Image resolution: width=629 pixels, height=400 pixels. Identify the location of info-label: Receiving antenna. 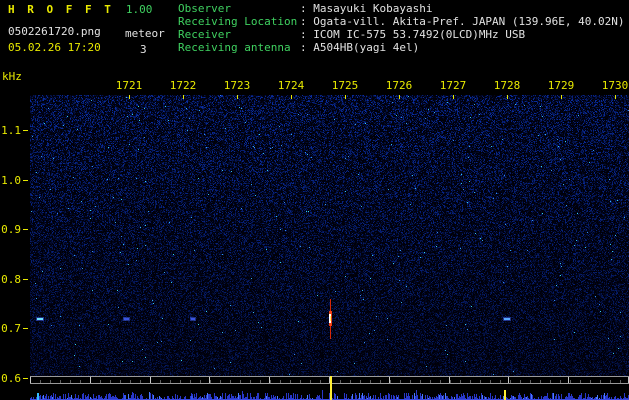
(234, 47).